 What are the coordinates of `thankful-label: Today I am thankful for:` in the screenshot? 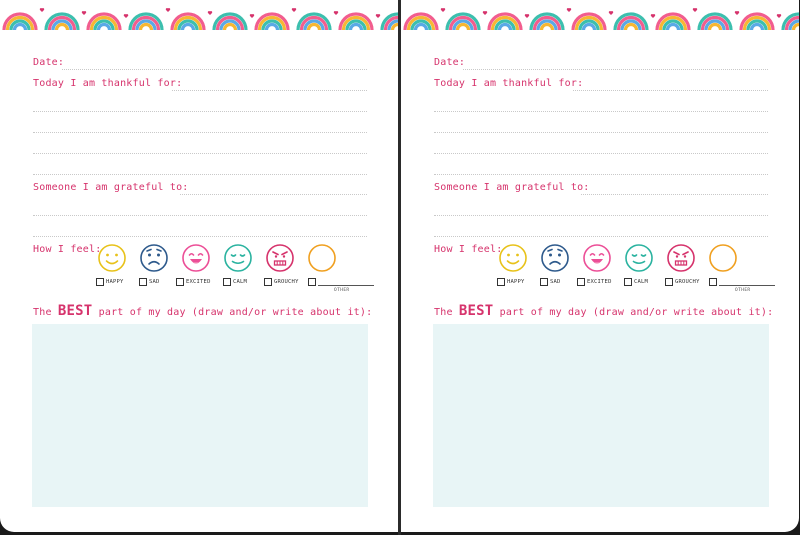 It's located at (108, 83).